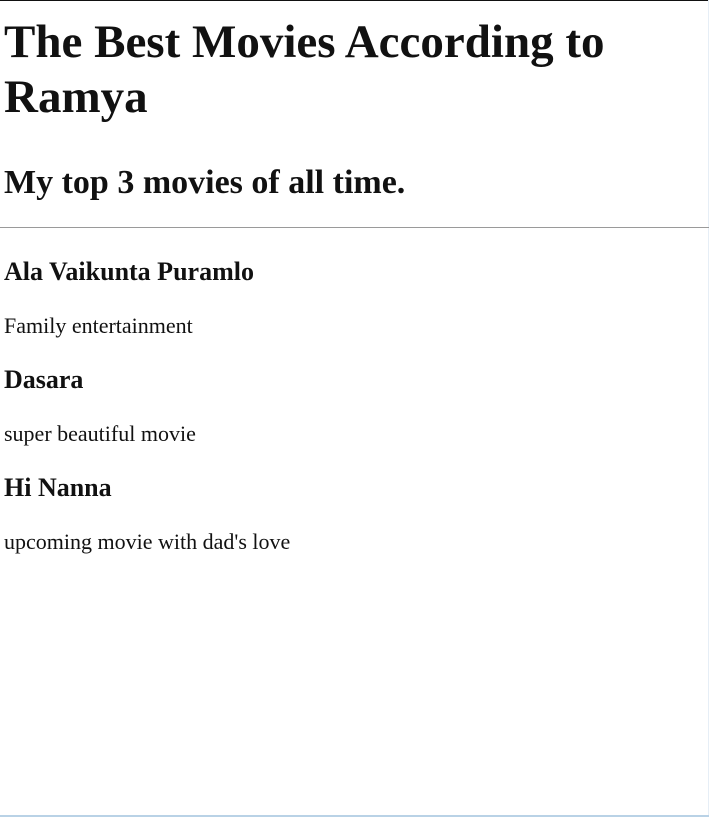 Image resolution: width=709 pixels, height=817 pixels. Describe the element at coordinates (205, 182) in the screenshot. I see `page-subtitle: My top 3 movies of all time.` at that location.